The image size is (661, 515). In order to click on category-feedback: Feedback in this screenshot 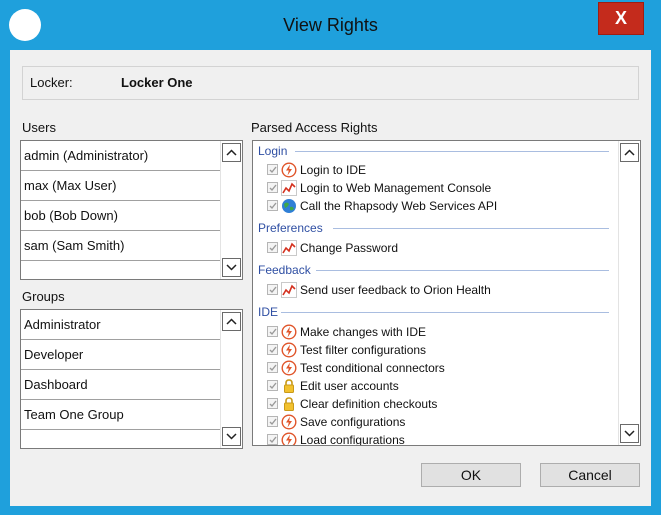, I will do `click(284, 270)`.